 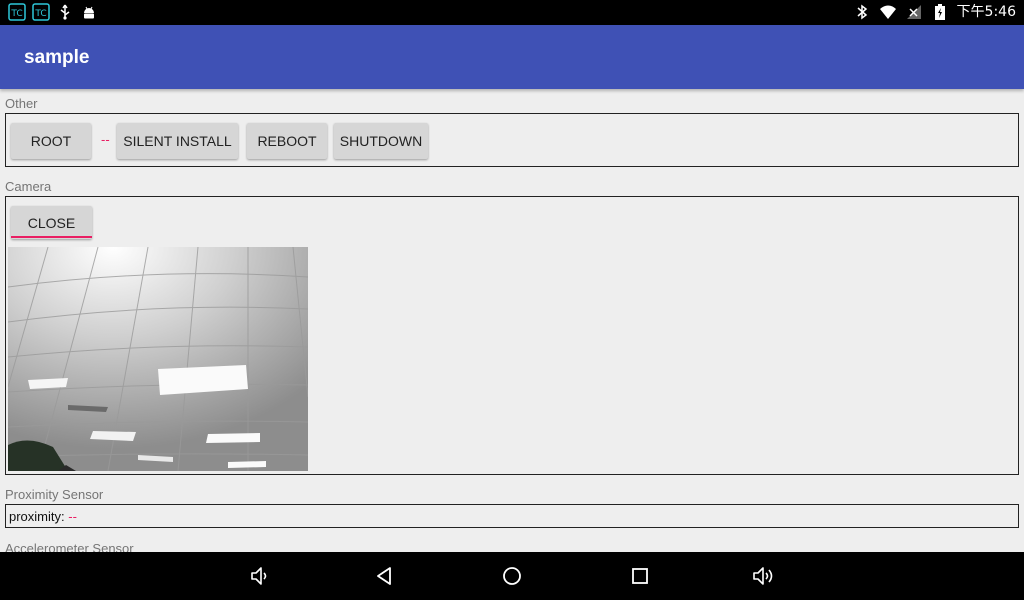 What do you see at coordinates (986, 12) in the screenshot?
I see `status-time: 下午5:46` at bounding box center [986, 12].